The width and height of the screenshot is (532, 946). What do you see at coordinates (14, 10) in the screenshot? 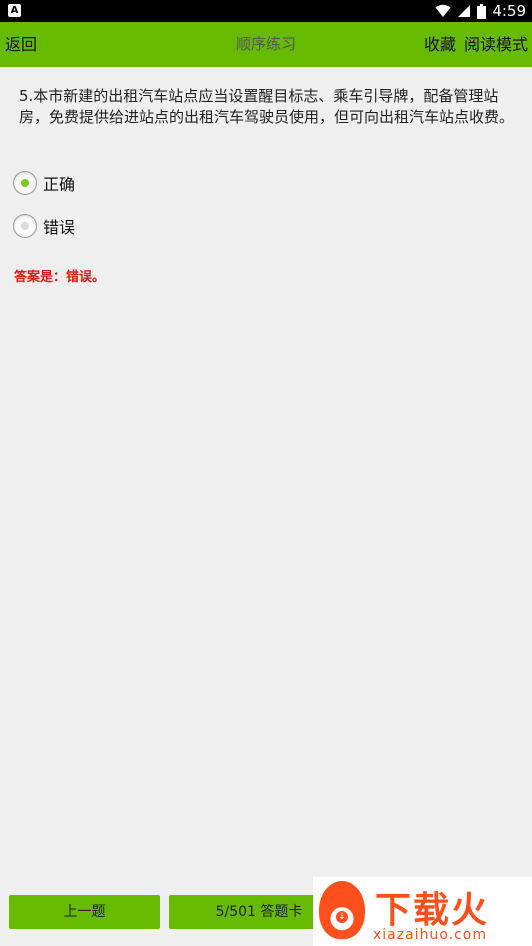
I see `notification-icon: A` at bounding box center [14, 10].